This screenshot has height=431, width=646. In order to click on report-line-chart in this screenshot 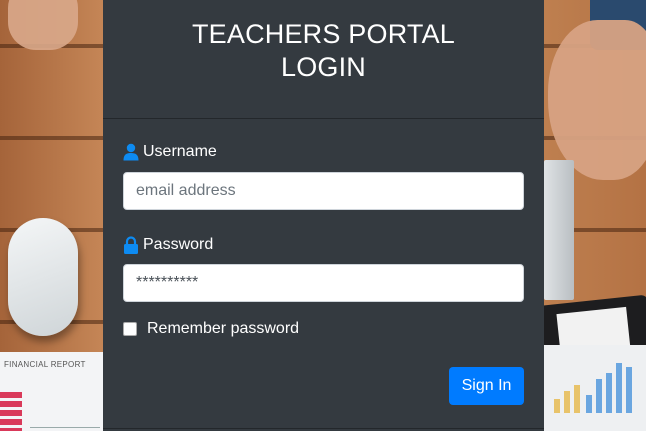, I will do `click(65, 412)`.